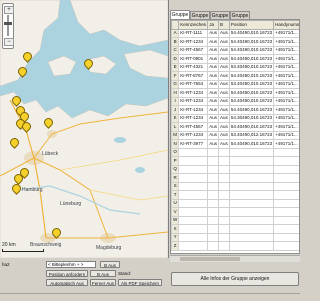 This screenshot has height=301, width=320. Describe the element at coordinates (175, 135) in the screenshot. I see `row-label: M` at that location.